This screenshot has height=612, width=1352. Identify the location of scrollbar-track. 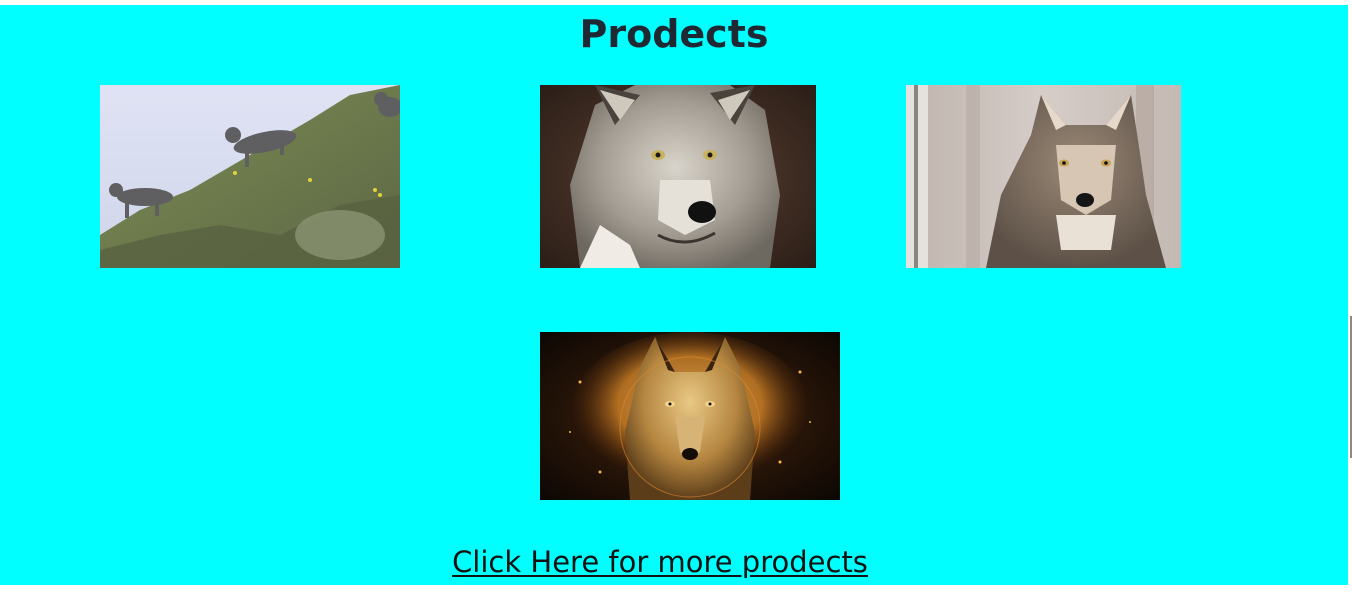
(1350, 306).